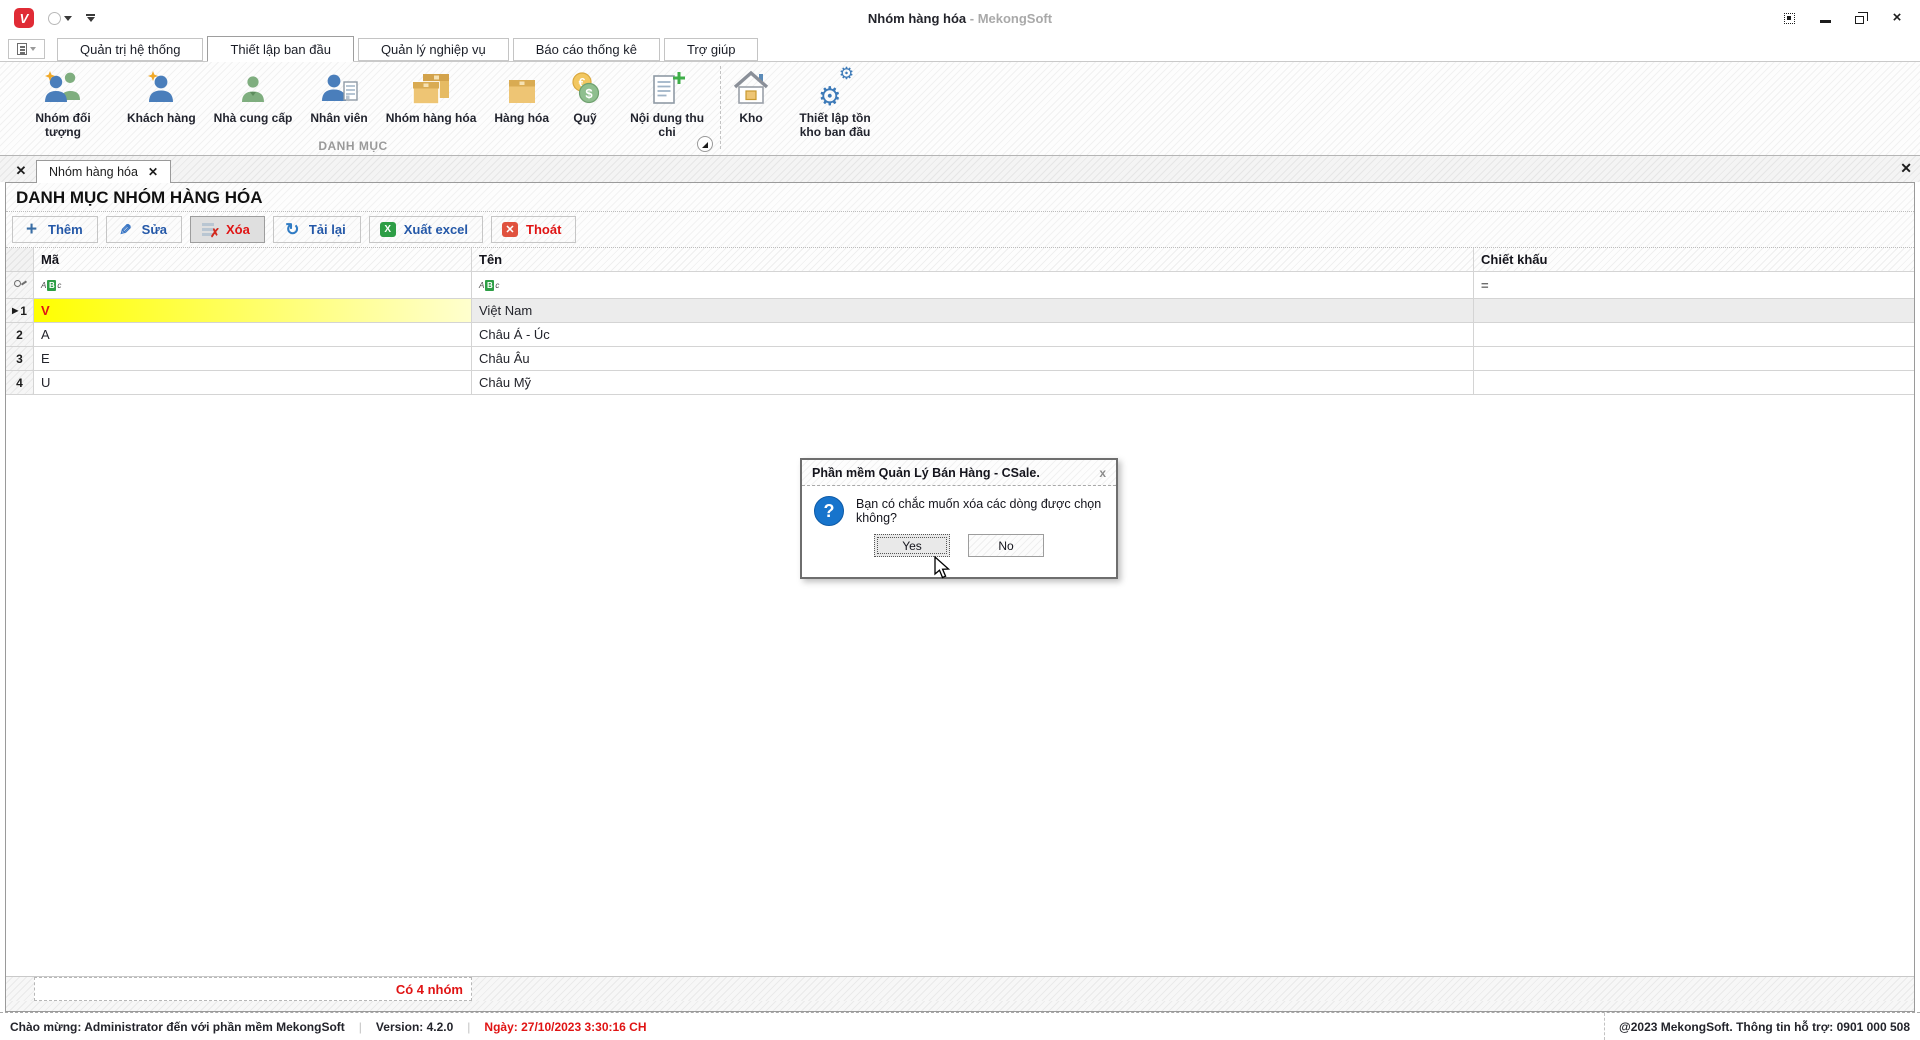 The height and width of the screenshot is (1040, 1920). What do you see at coordinates (44, 285) in the screenshot?
I see `abc-a: A` at bounding box center [44, 285].